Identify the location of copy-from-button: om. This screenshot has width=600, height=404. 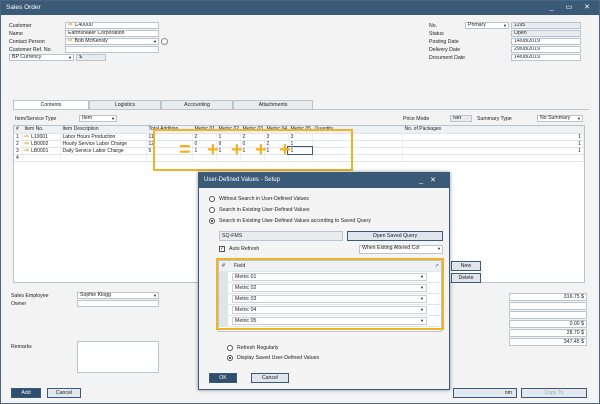
(485, 393).